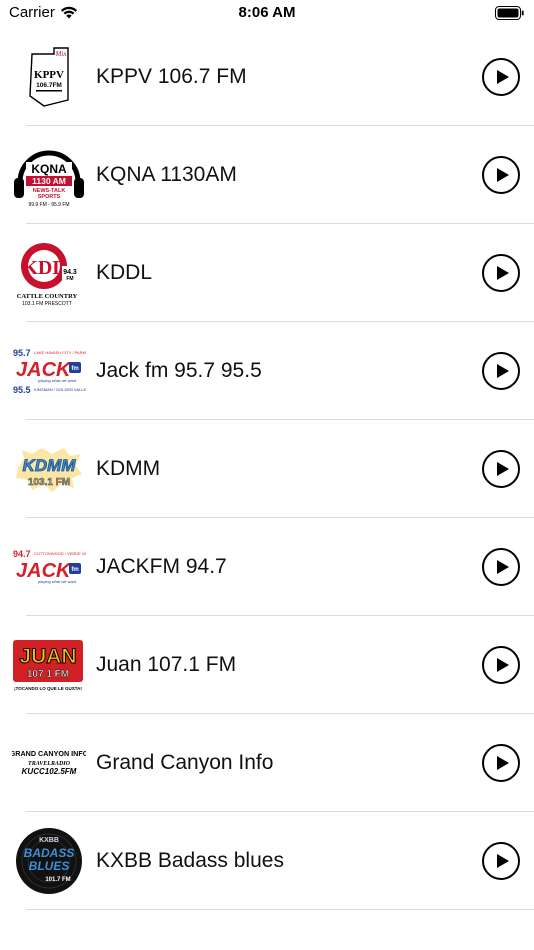  What do you see at coordinates (69, 279) in the screenshot?
I see `svg-text: FM` at bounding box center [69, 279].